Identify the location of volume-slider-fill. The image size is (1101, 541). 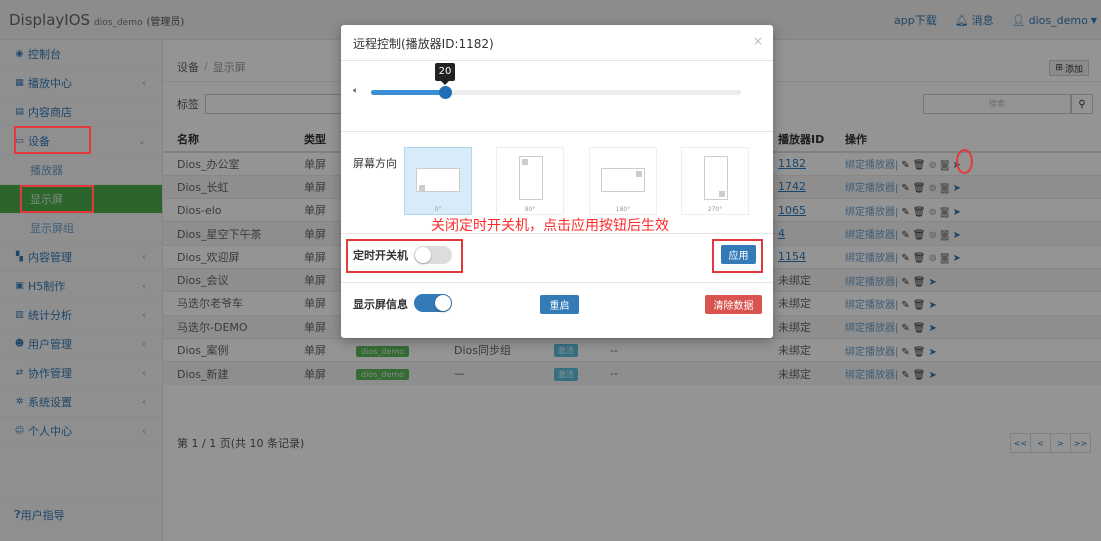
(408, 92).